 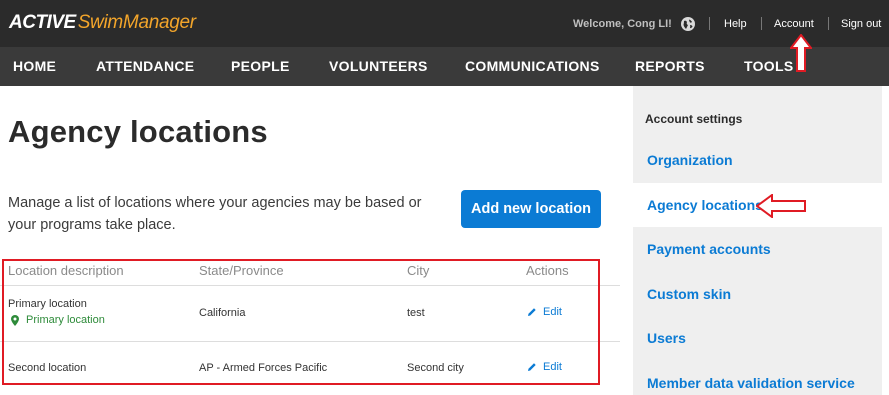 I want to click on help-link: Help, so click(x=735, y=24).